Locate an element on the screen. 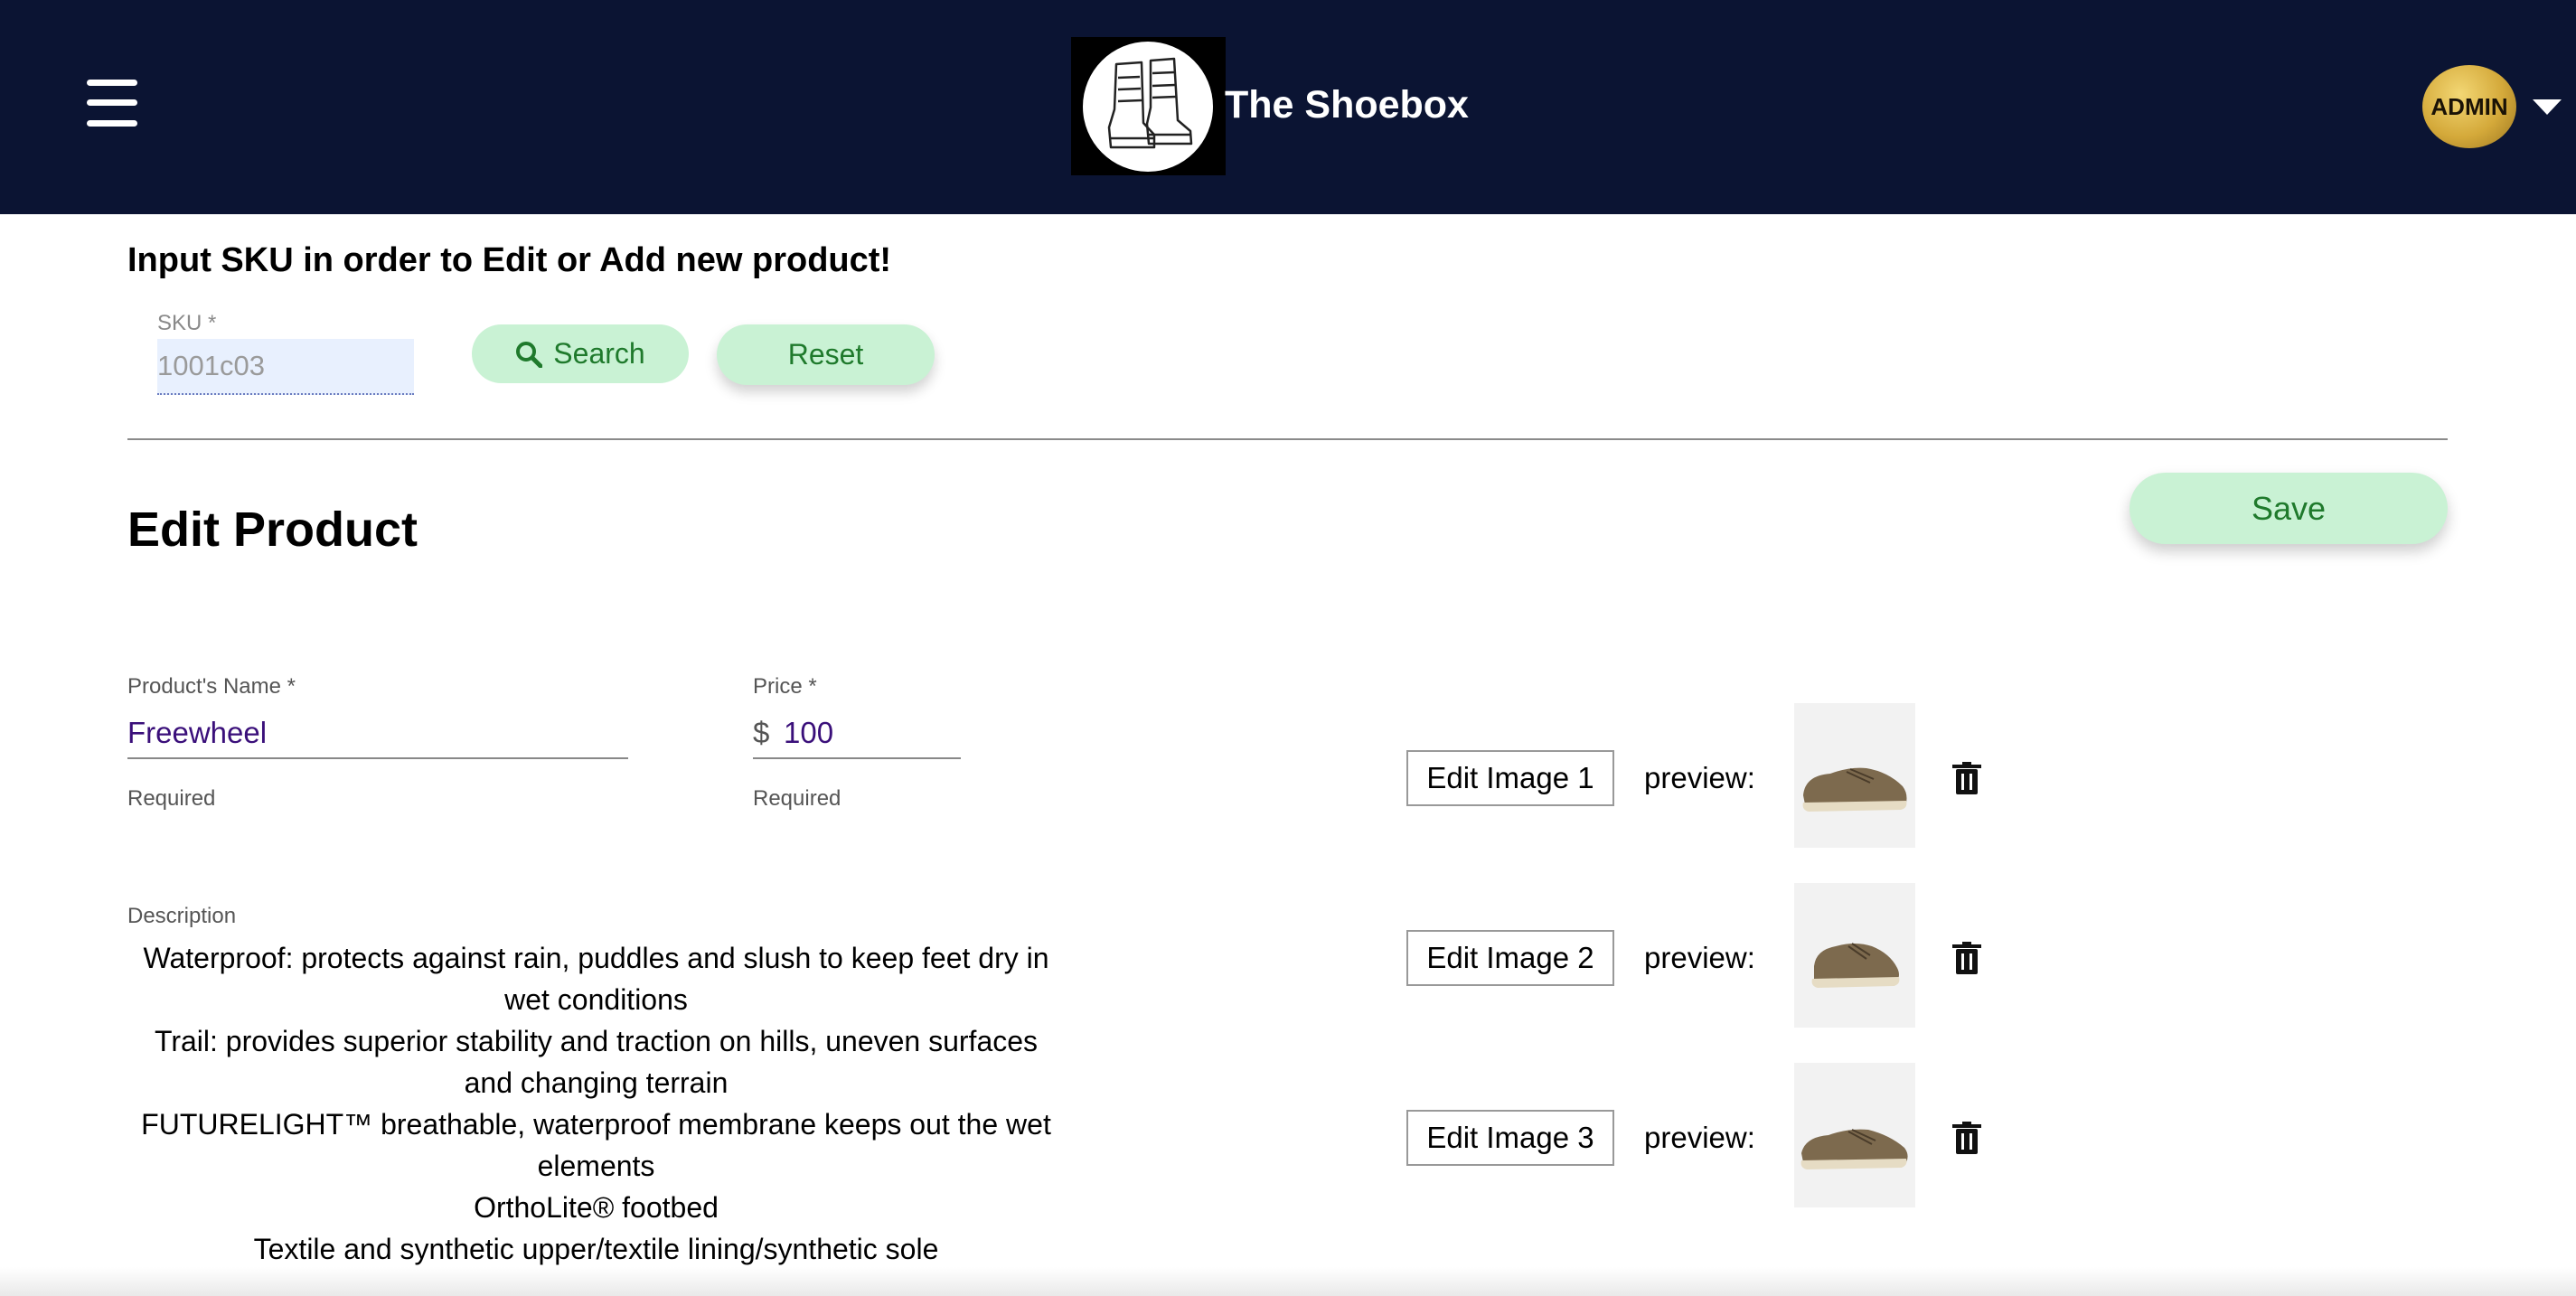 This screenshot has height=1296, width=2576. reset-button-label: Reset is located at coordinates (825, 354).